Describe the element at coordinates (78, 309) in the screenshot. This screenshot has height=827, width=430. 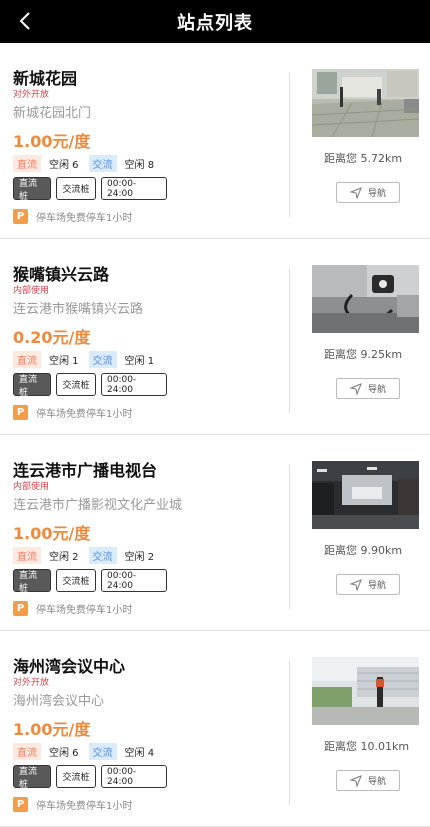
I see `station-address: 连云港市猴嘴镇兴云路` at that location.